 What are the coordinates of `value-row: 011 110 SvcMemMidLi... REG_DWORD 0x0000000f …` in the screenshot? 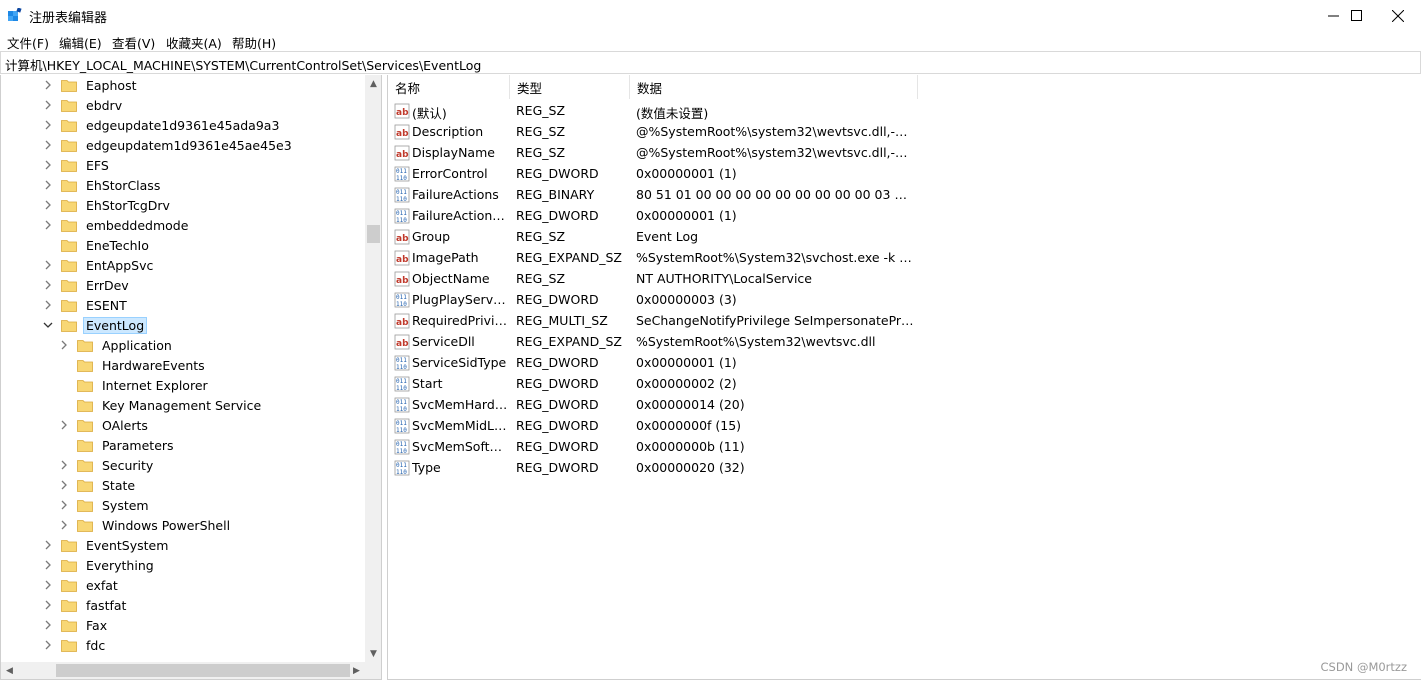 It's located at (688, 425).